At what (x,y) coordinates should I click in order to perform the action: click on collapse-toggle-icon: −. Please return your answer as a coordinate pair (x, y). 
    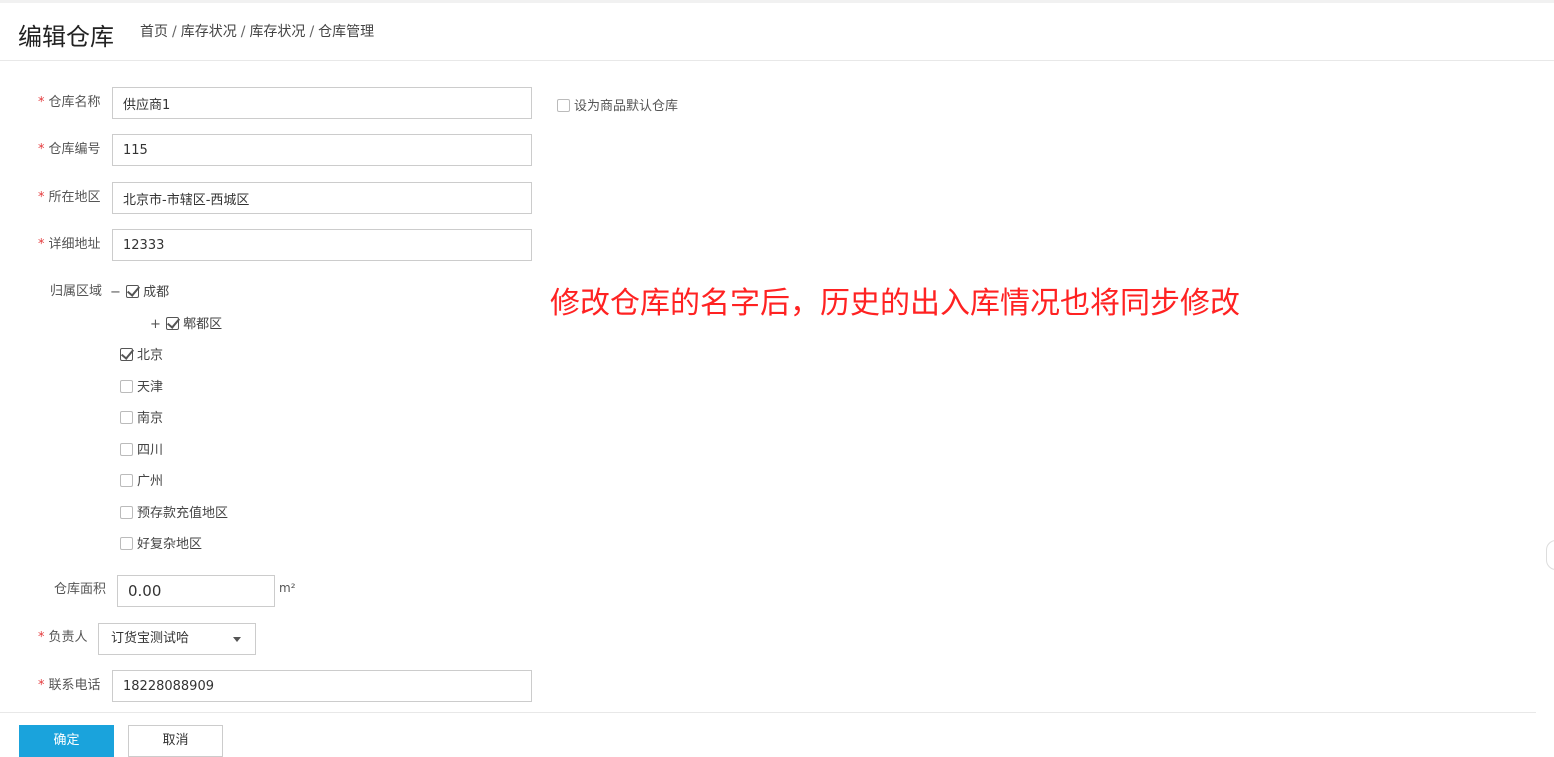
    Looking at the image, I should click on (116, 293).